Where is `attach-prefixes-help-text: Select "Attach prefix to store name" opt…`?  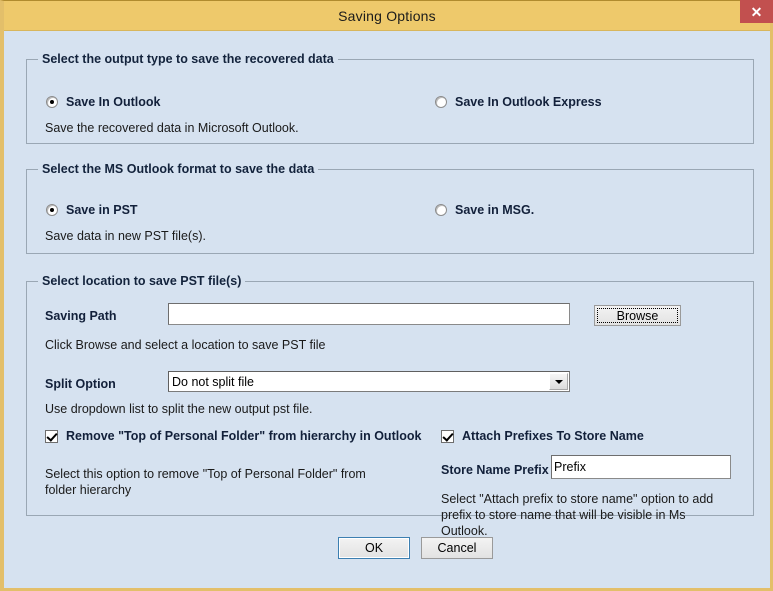
attach-prefixes-help-text: Select "Attach prefix to store name" opt… is located at coordinates (577, 515).